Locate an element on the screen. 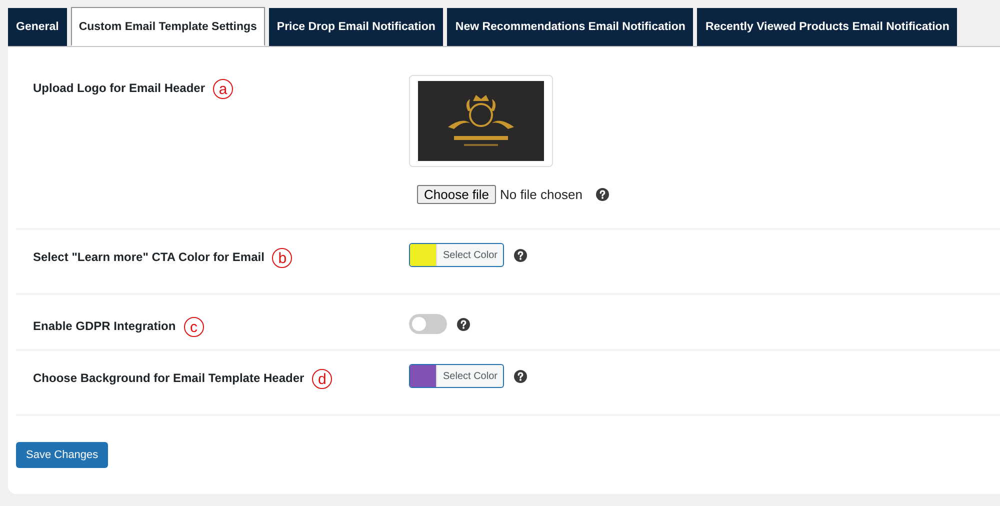 This screenshot has height=506, width=1000. tab: Custom Email Template Settings is located at coordinates (167, 26).